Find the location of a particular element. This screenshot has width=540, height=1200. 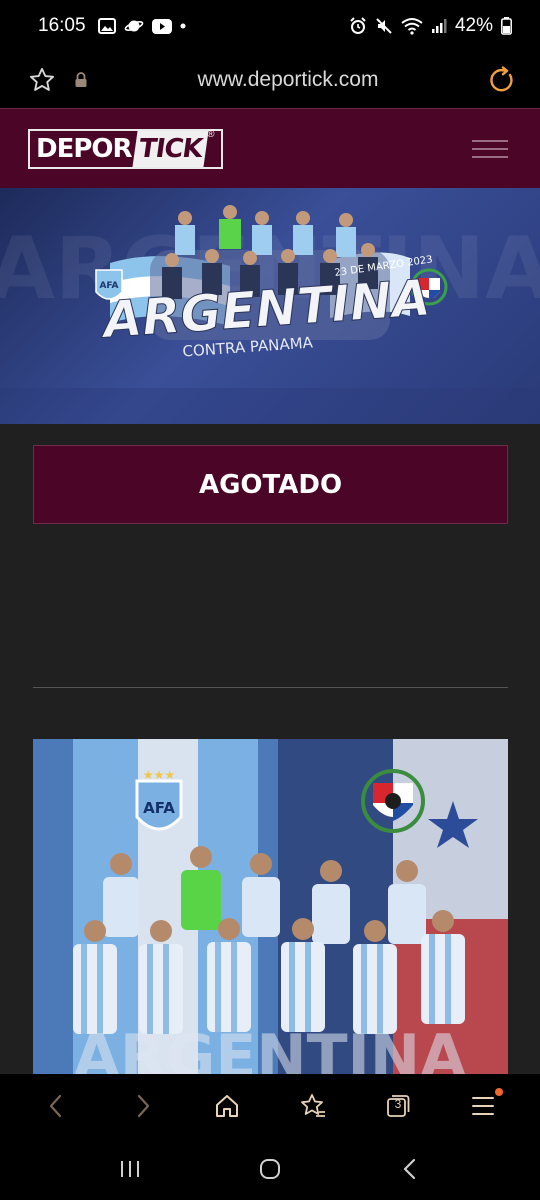

logo-text-tick: TICK is located at coordinates (170, 148).